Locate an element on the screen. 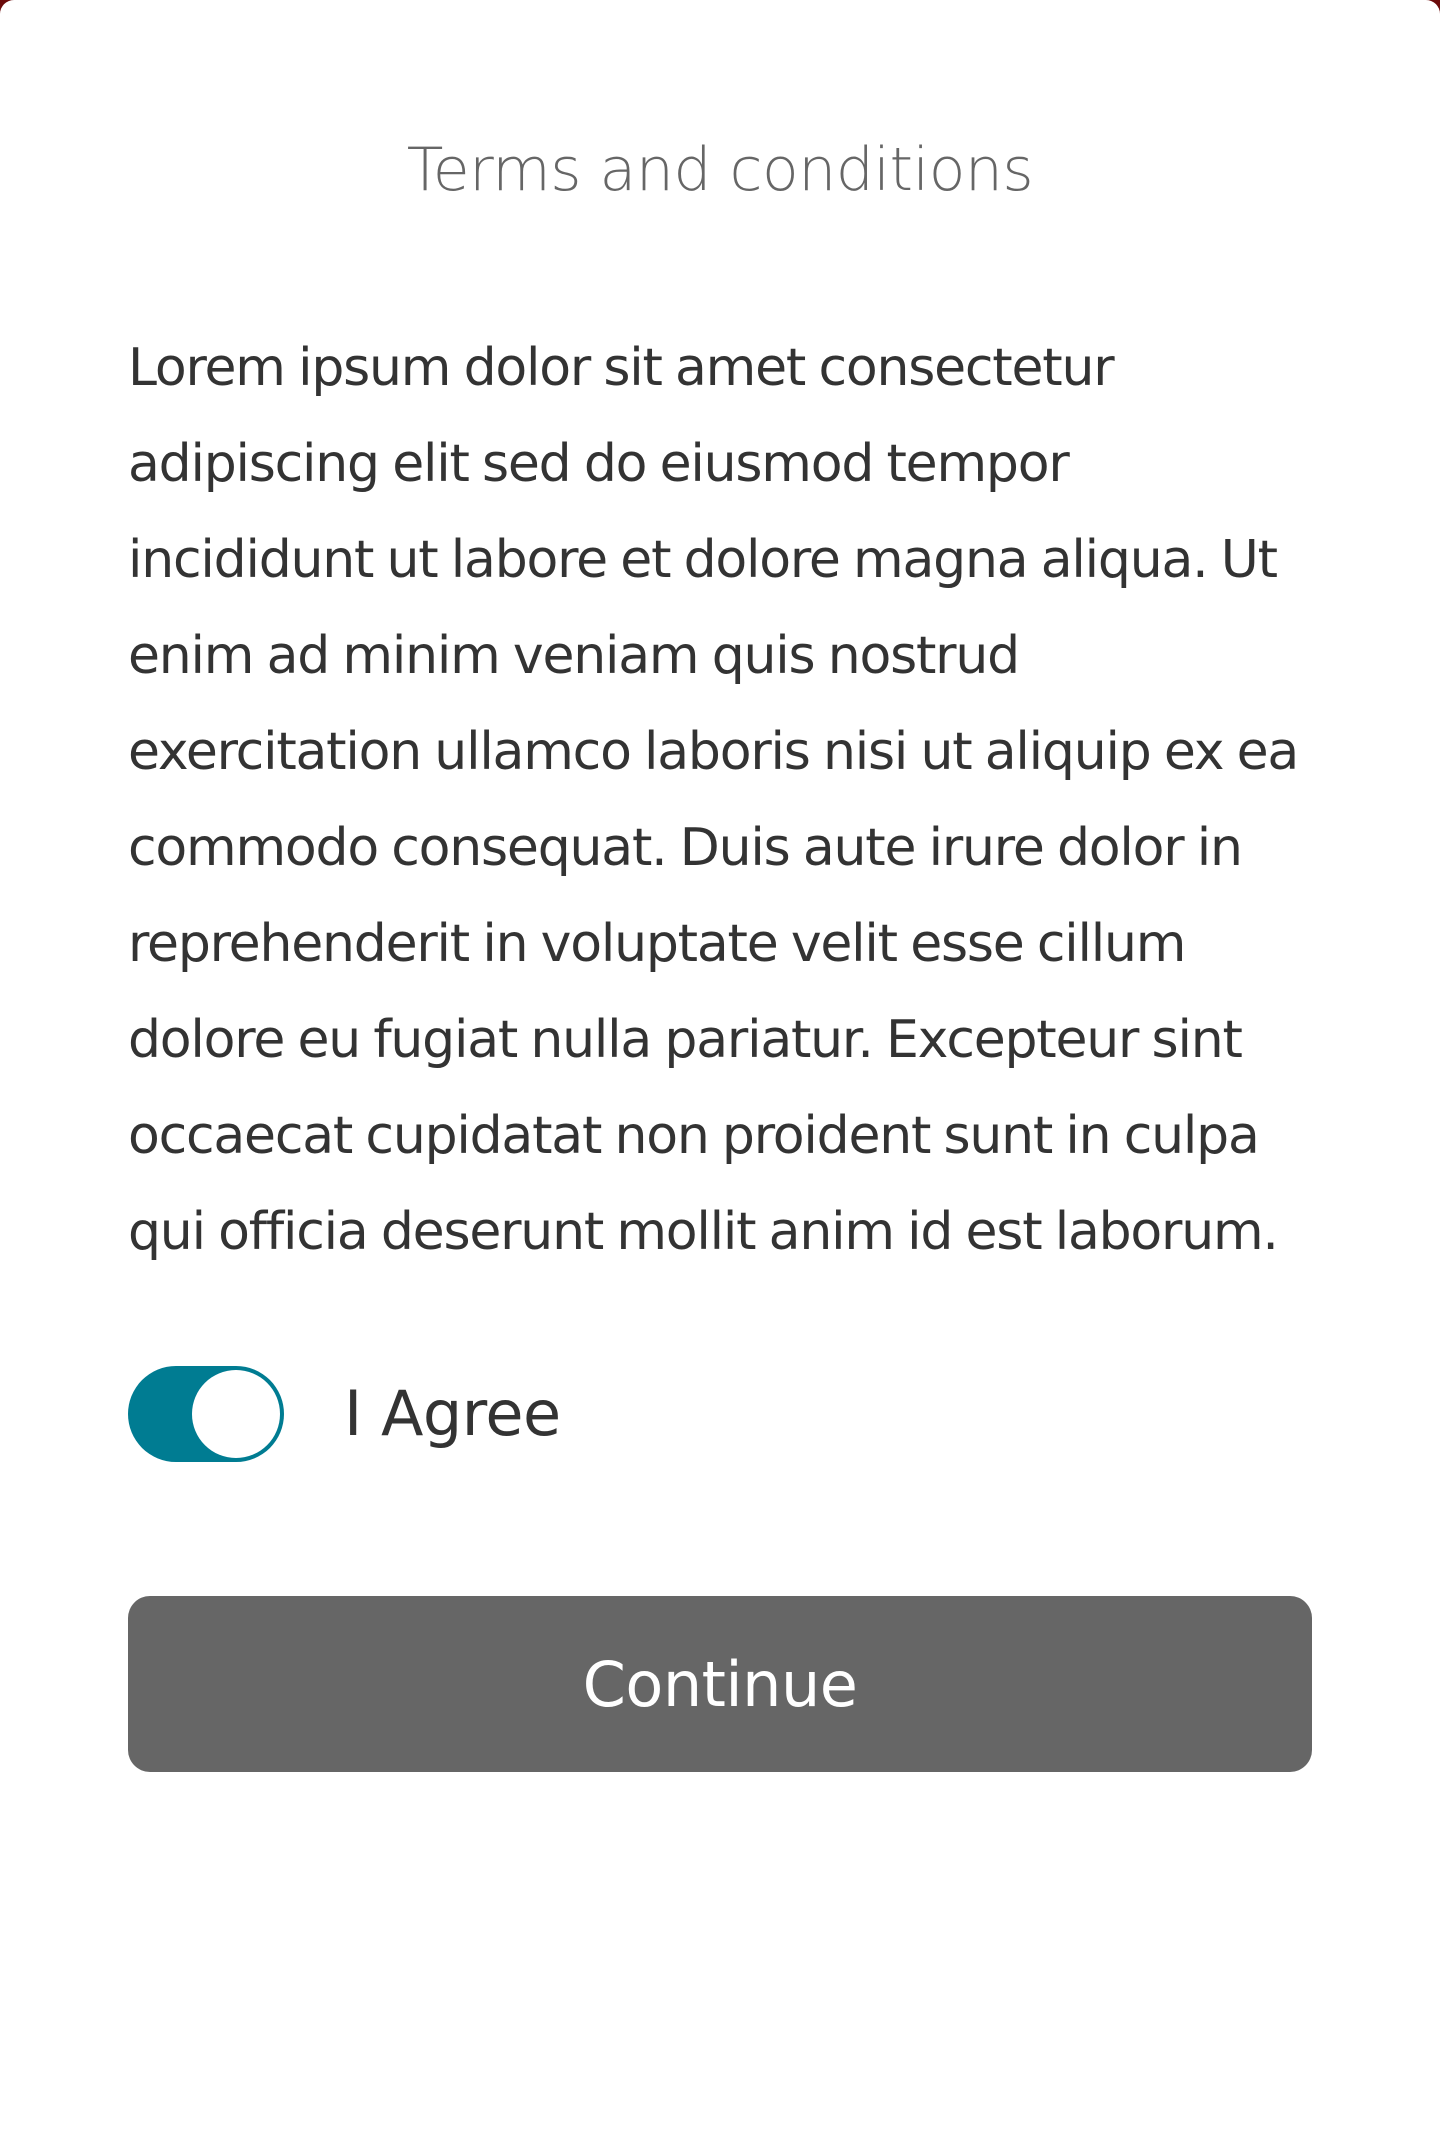  agree-toggle is located at coordinates (206, 1414).